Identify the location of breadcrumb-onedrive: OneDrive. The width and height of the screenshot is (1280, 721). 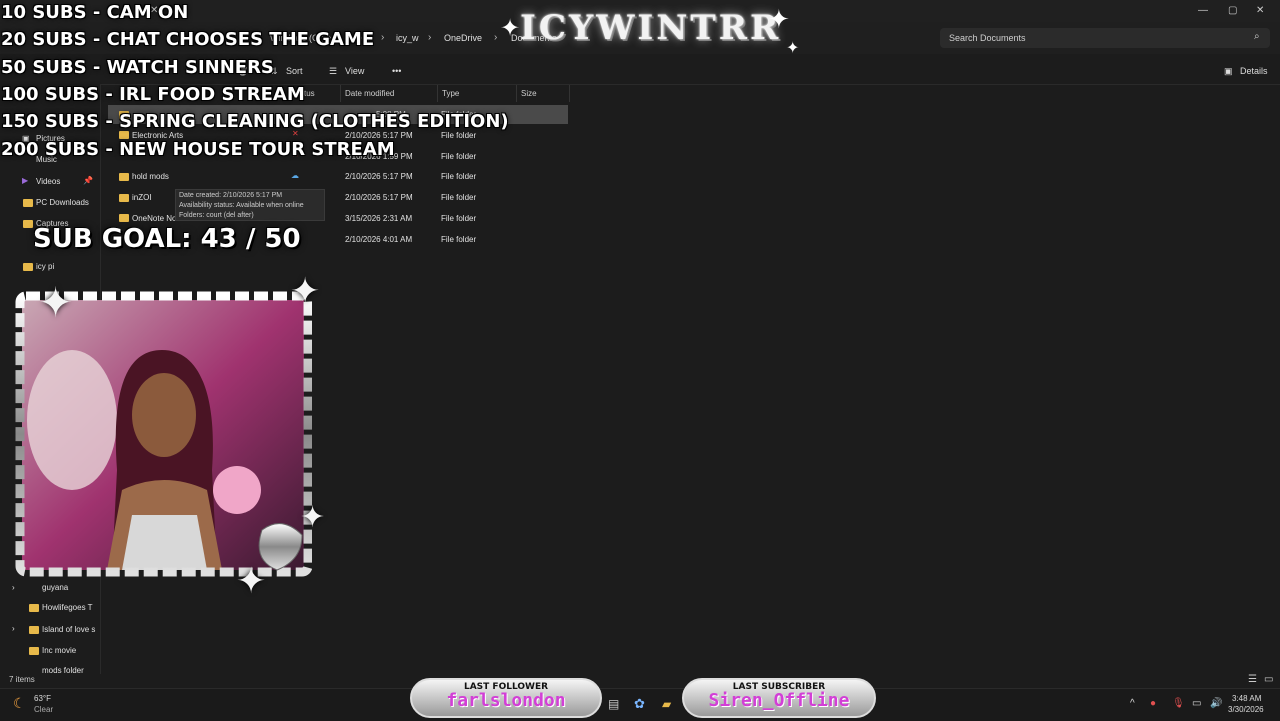
(463, 38).